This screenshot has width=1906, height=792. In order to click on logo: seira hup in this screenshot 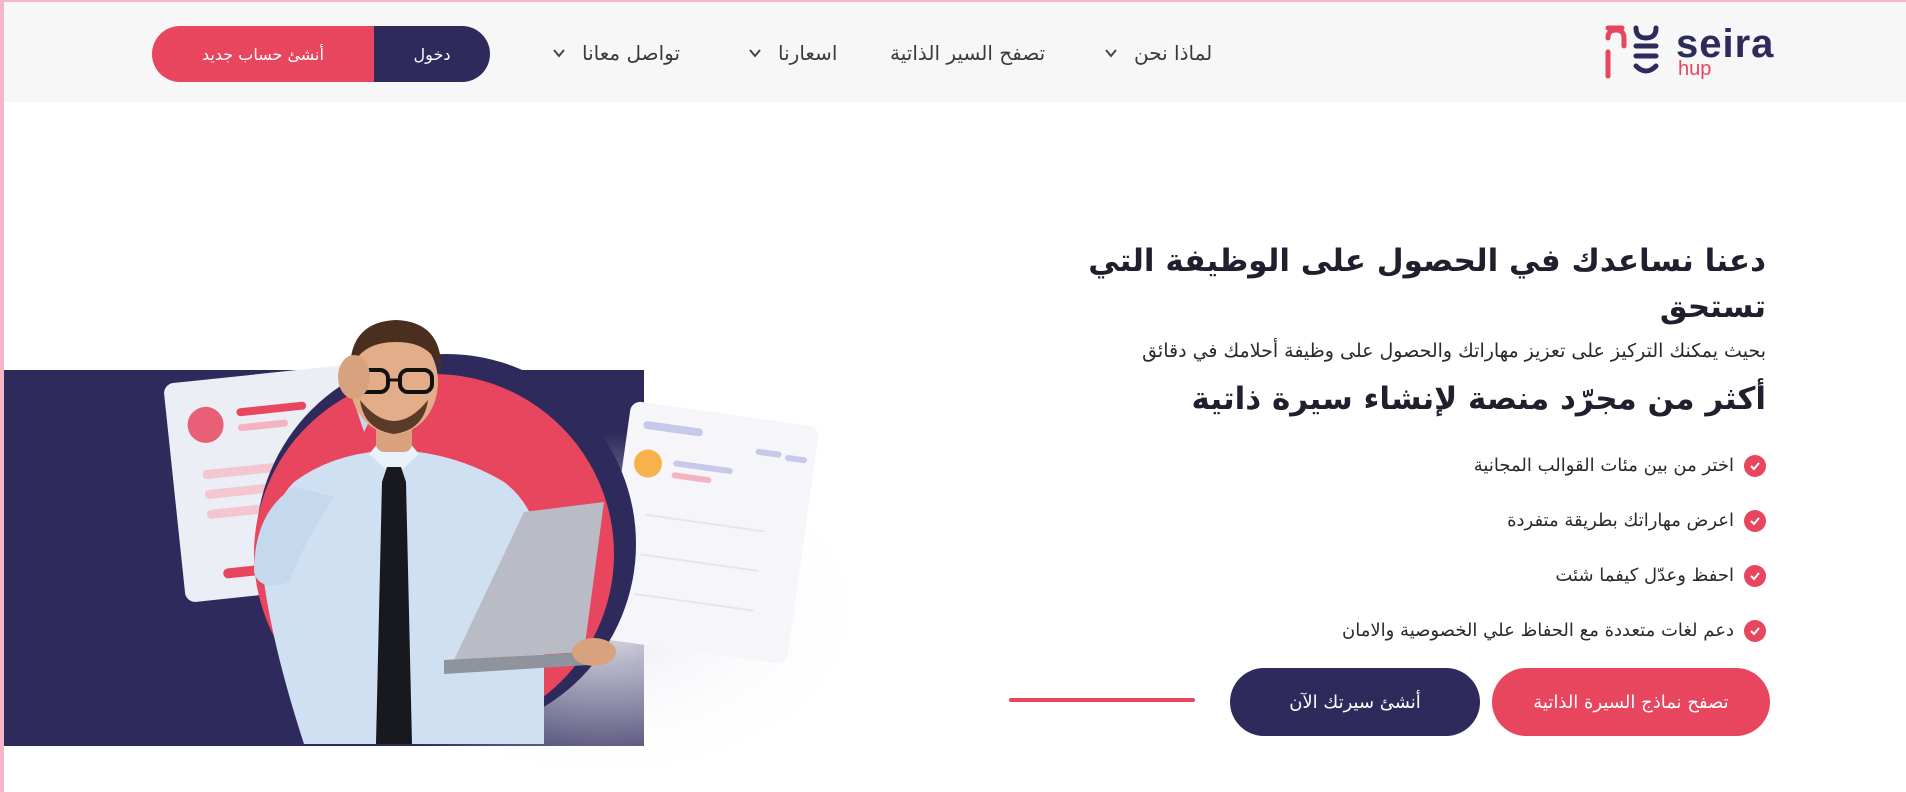, I will do `click(1686, 53)`.